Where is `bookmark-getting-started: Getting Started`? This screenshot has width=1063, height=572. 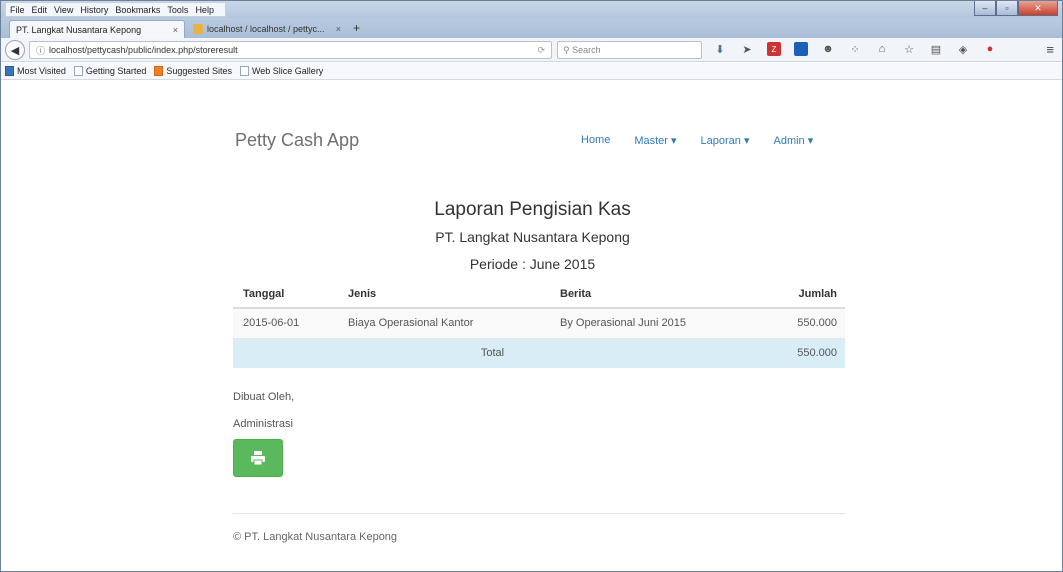 bookmark-getting-started: Getting Started is located at coordinates (110, 71).